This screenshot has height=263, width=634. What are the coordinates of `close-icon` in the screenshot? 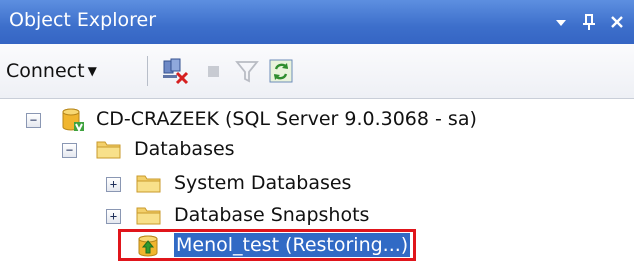 It's located at (617, 22).